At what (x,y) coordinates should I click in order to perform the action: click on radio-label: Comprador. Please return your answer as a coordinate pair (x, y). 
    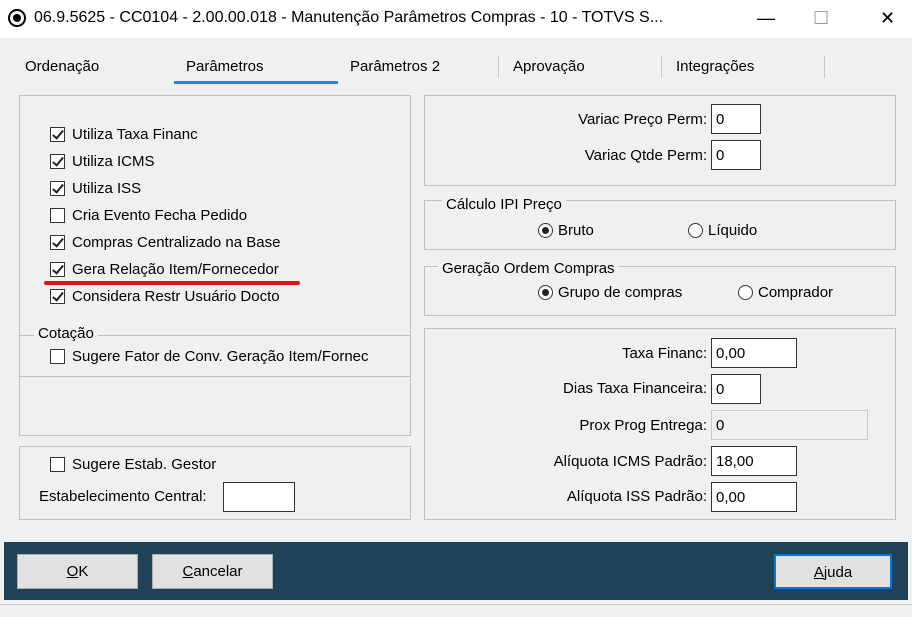
    Looking at the image, I should click on (796, 292).